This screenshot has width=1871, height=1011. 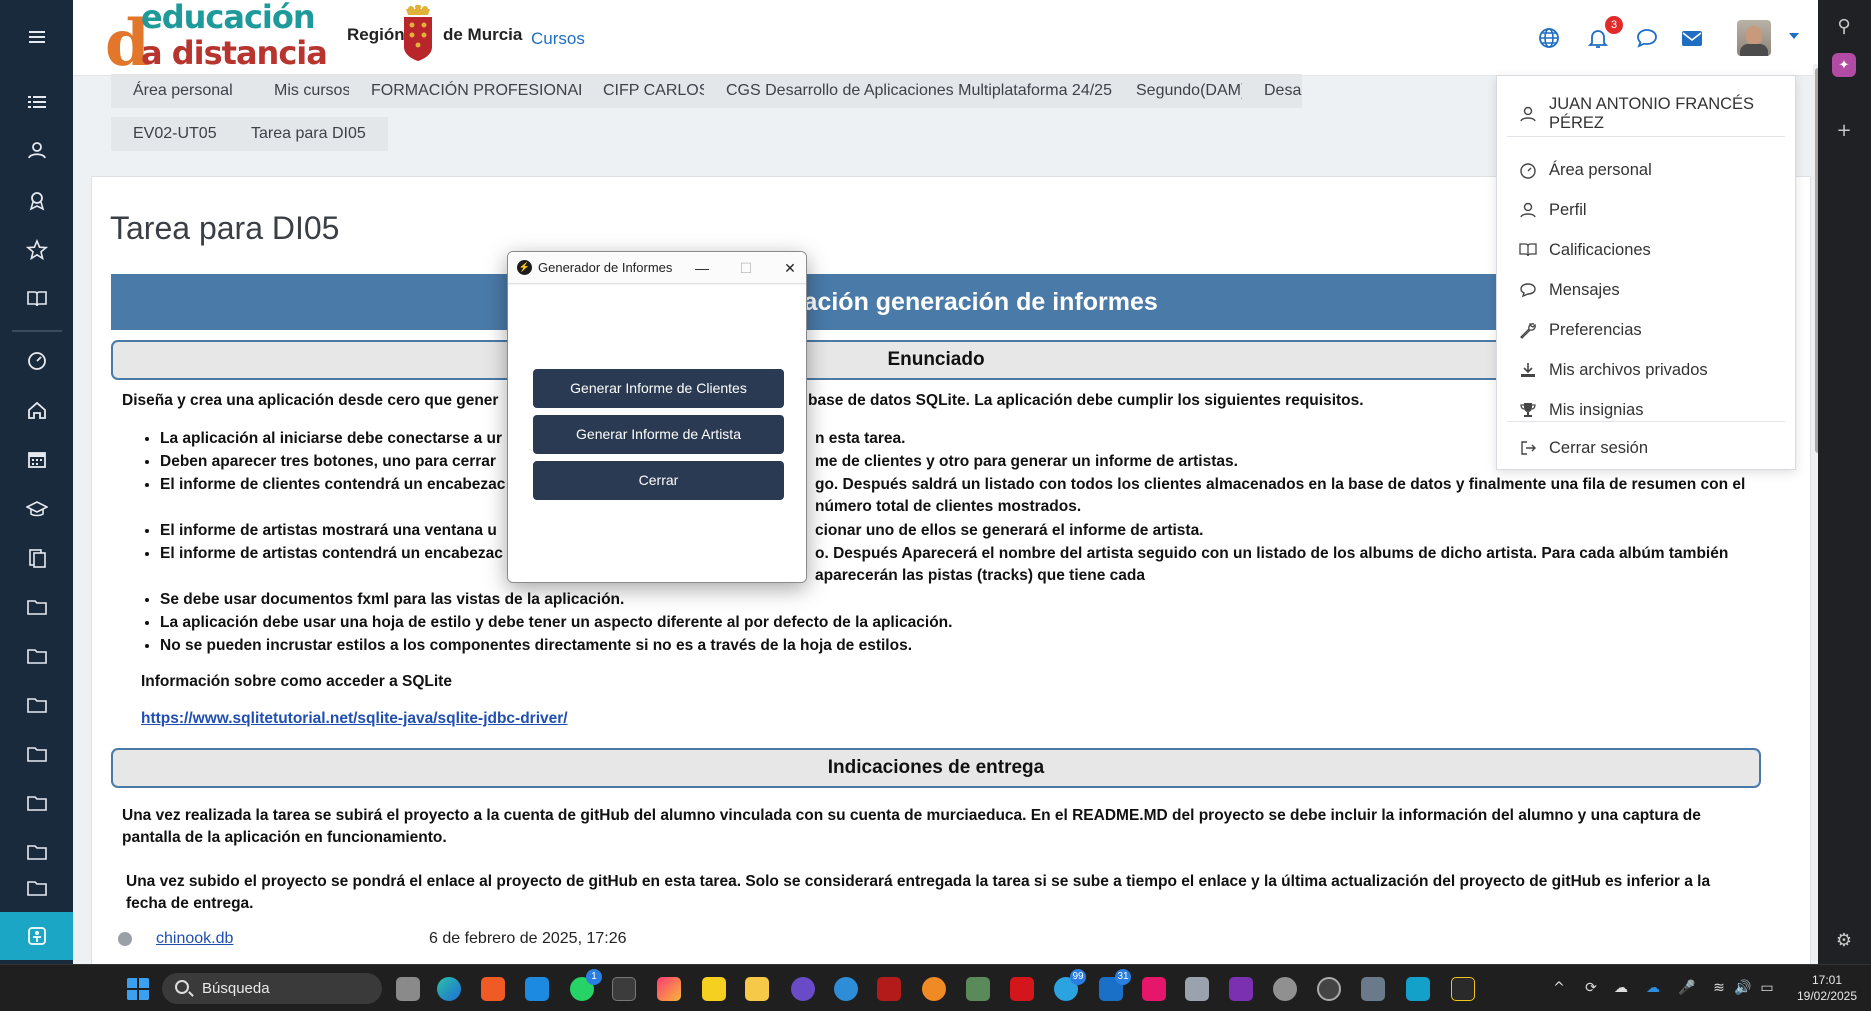 I want to click on battery-icon: ▭, so click(x=1767, y=988).